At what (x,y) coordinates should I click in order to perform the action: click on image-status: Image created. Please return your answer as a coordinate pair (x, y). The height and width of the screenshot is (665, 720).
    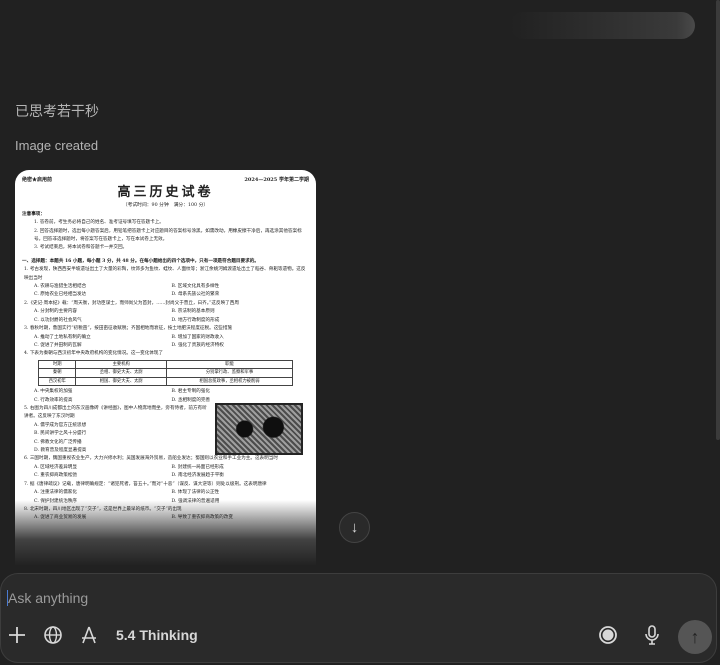
    Looking at the image, I should click on (57, 145).